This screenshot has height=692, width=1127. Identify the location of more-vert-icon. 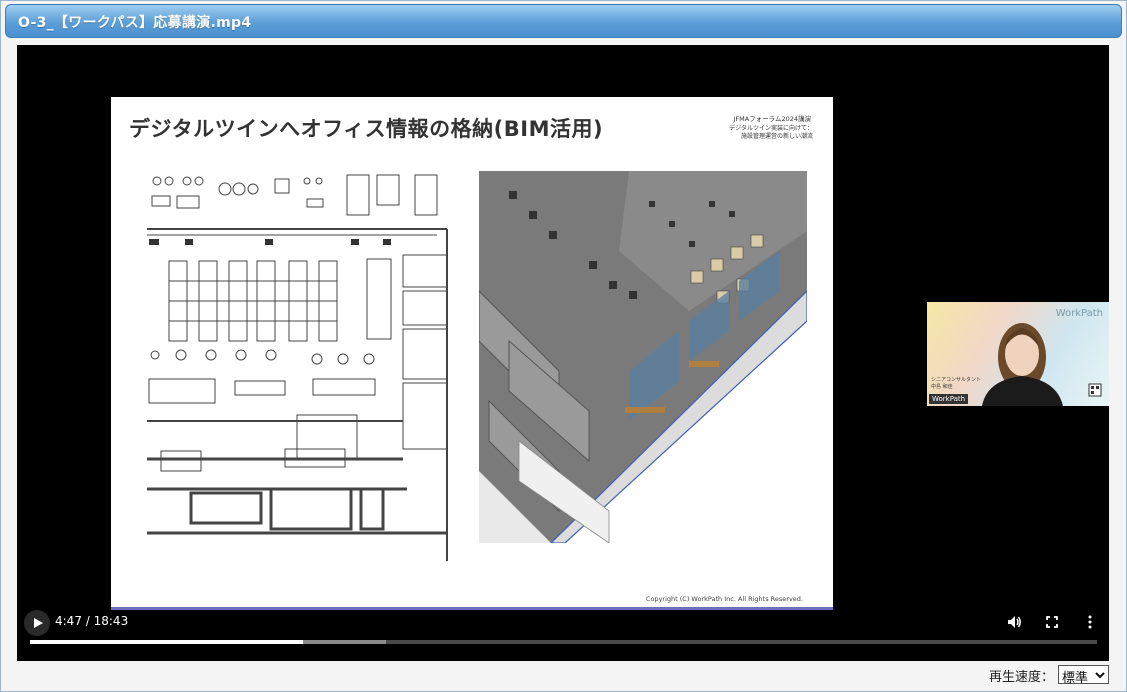
(1090, 622).